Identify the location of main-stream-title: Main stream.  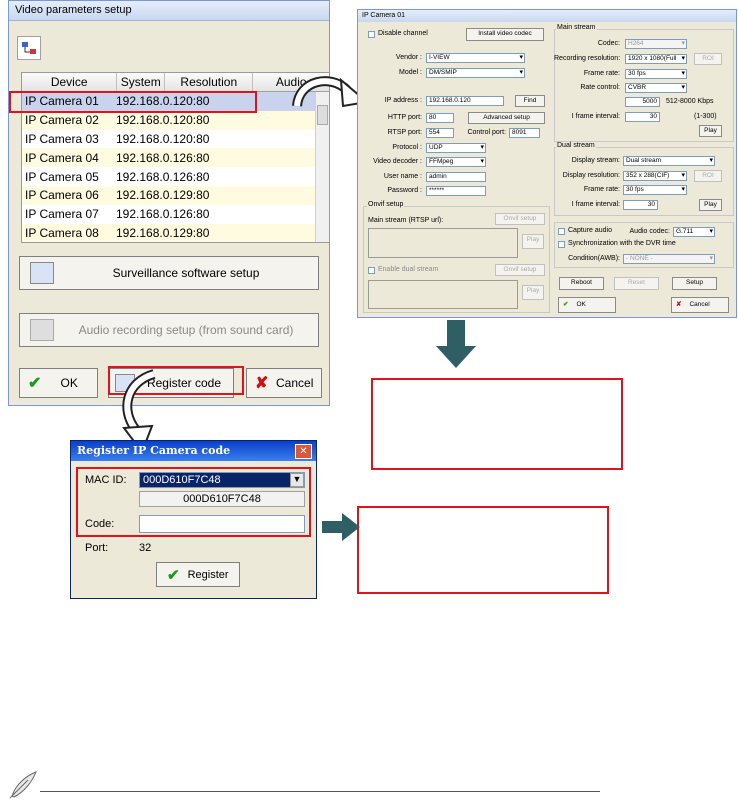
(576, 27).